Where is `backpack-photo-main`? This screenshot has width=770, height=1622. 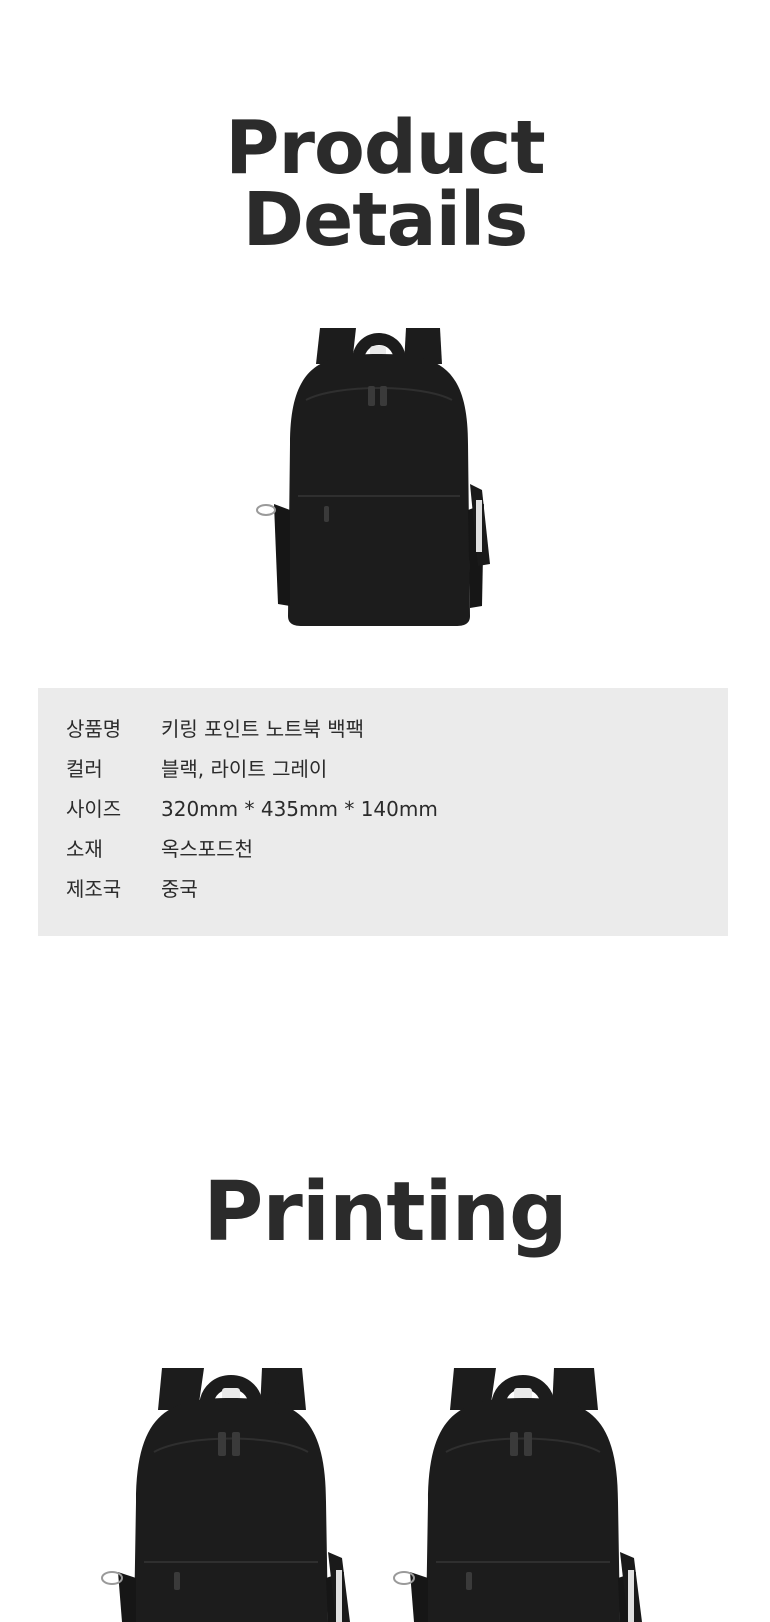
backpack-photo-main is located at coordinates (379, 480).